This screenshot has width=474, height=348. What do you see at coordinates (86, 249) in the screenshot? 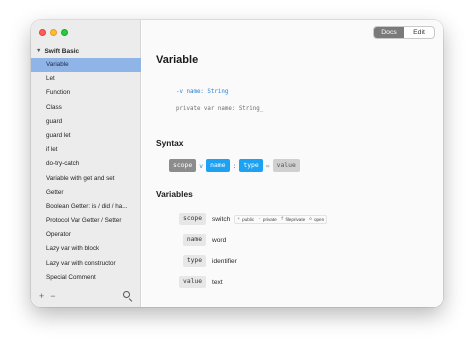
I see `sidebar-item-lazy-var-block: Lazy var with block` at bounding box center [86, 249].